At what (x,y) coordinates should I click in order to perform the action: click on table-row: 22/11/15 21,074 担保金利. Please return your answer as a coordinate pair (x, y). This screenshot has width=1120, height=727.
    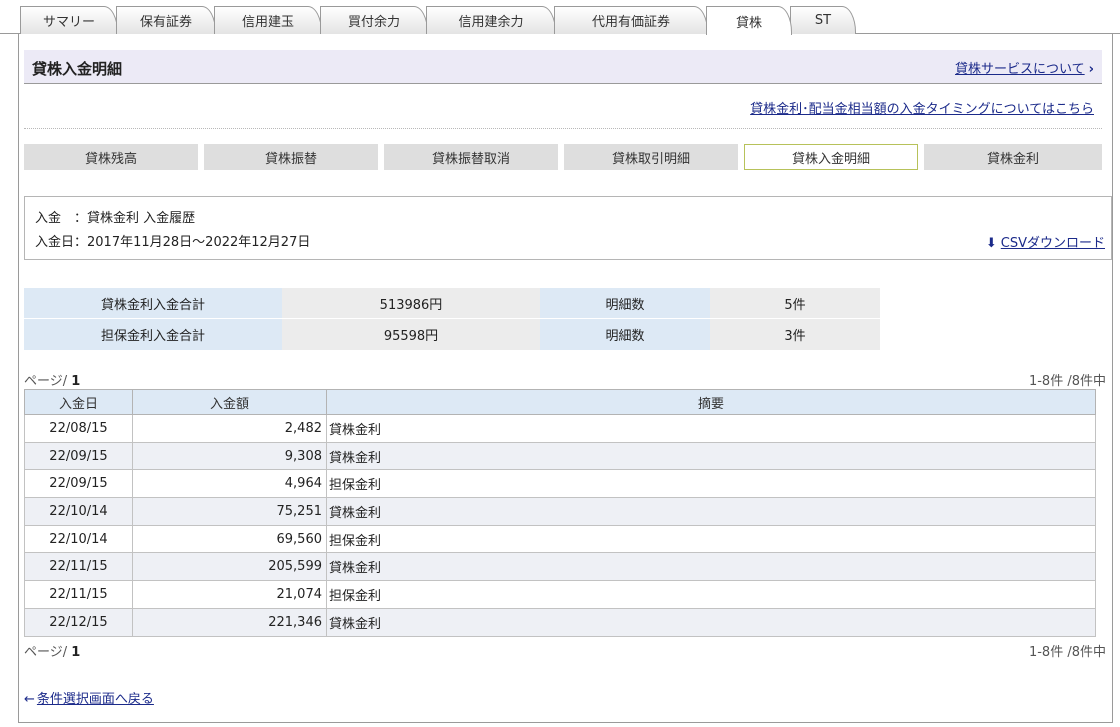
    Looking at the image, I should click on (560, 594).